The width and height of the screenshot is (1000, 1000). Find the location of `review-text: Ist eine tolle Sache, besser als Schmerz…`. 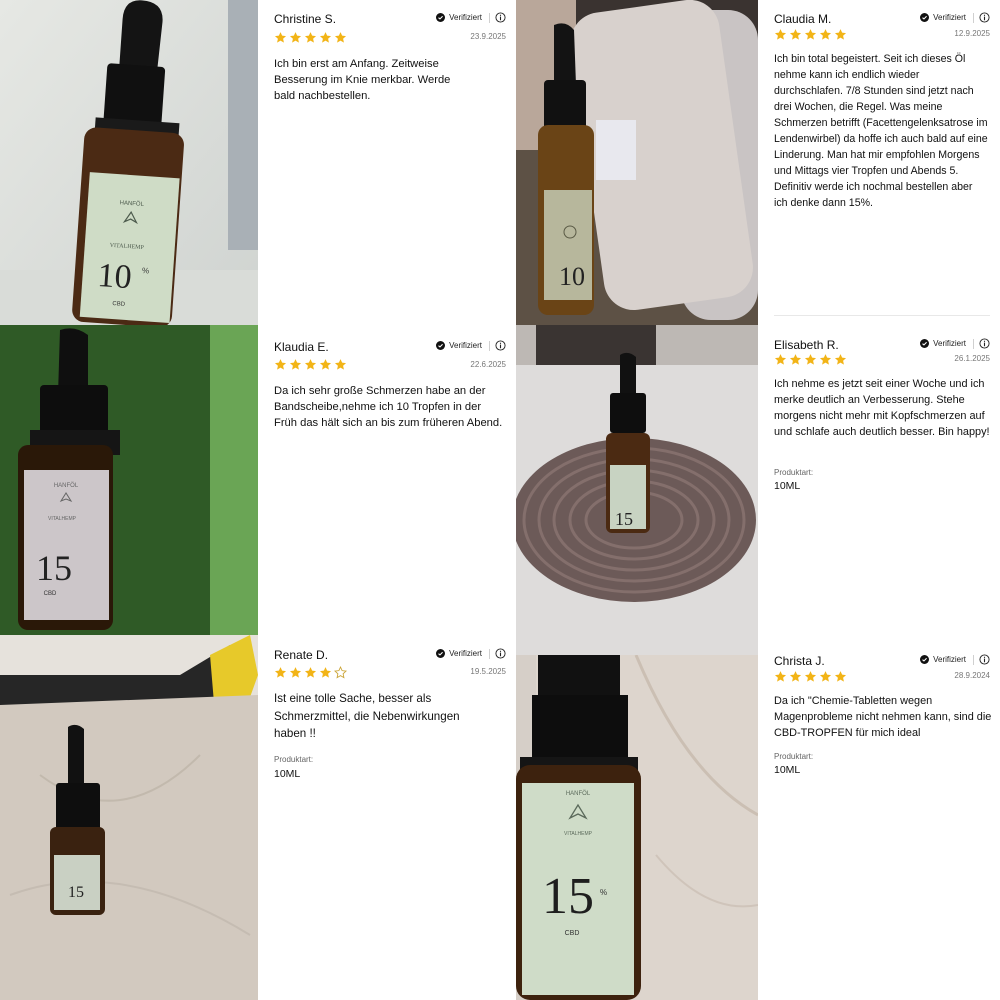

review-text: Ist eine tolle Sache, besser als Schmerz… is located at coordinates (367, 716).